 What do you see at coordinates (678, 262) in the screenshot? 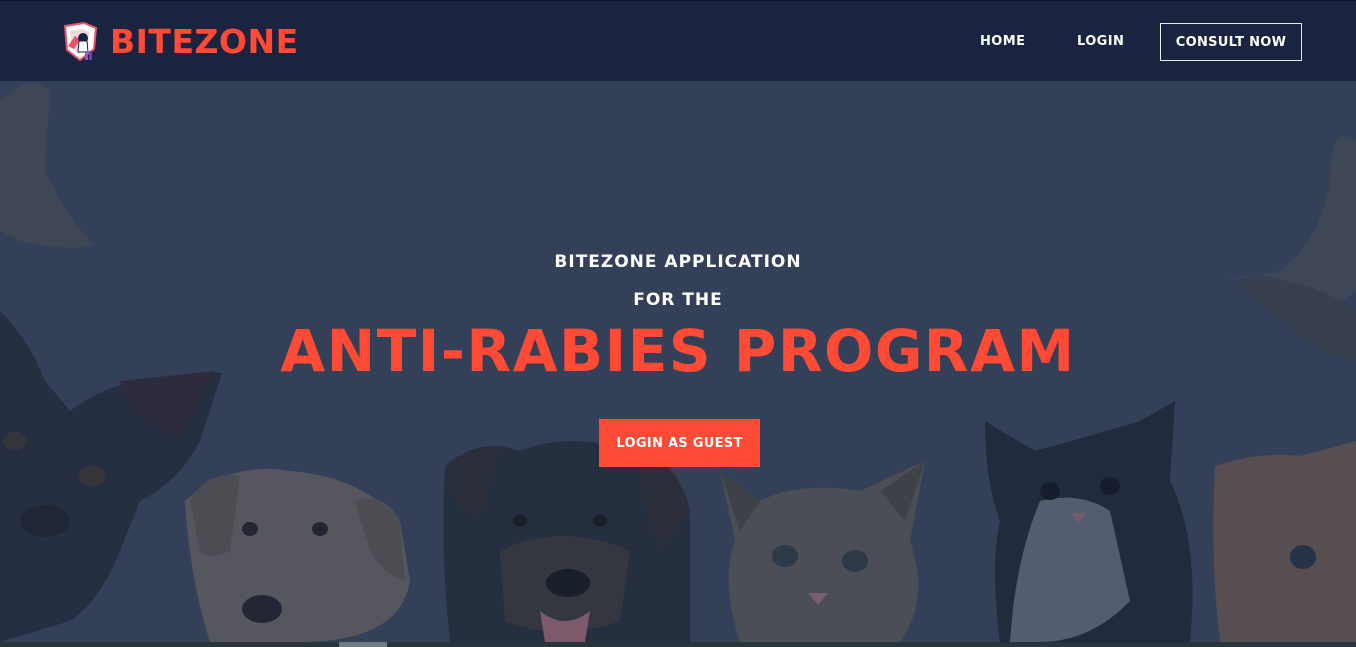
I see `hero-subtitle-line1: BITEZONE APPLICATION` at bounding box center [678, 262].